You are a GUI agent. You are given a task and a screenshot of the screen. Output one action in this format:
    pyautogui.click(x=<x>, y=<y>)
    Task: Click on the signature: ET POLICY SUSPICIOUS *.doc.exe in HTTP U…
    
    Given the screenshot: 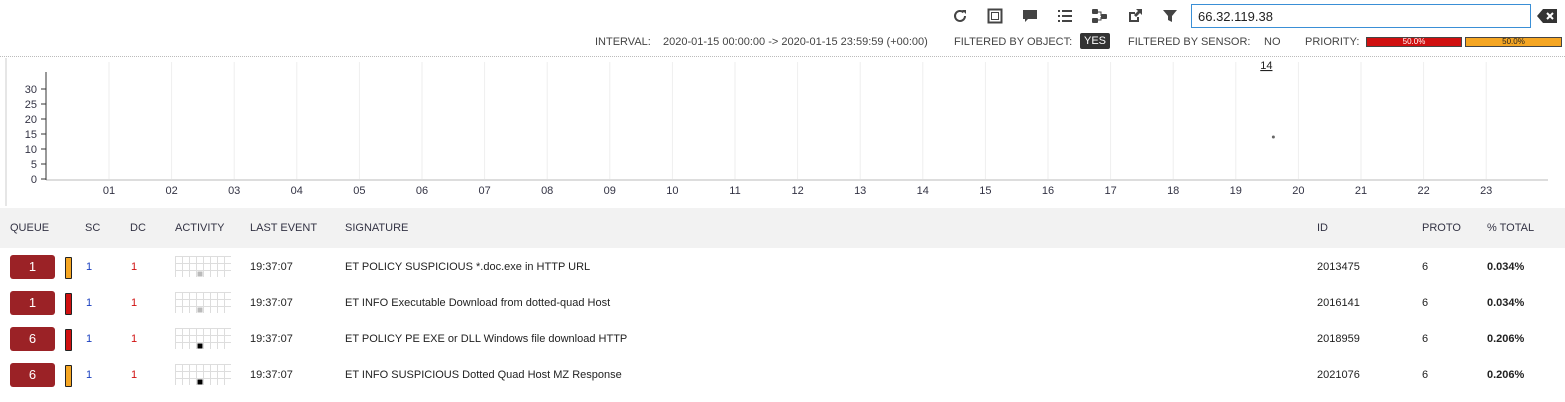 What is the action you would take?
    pyautogui.click(x=467, y=267)
    